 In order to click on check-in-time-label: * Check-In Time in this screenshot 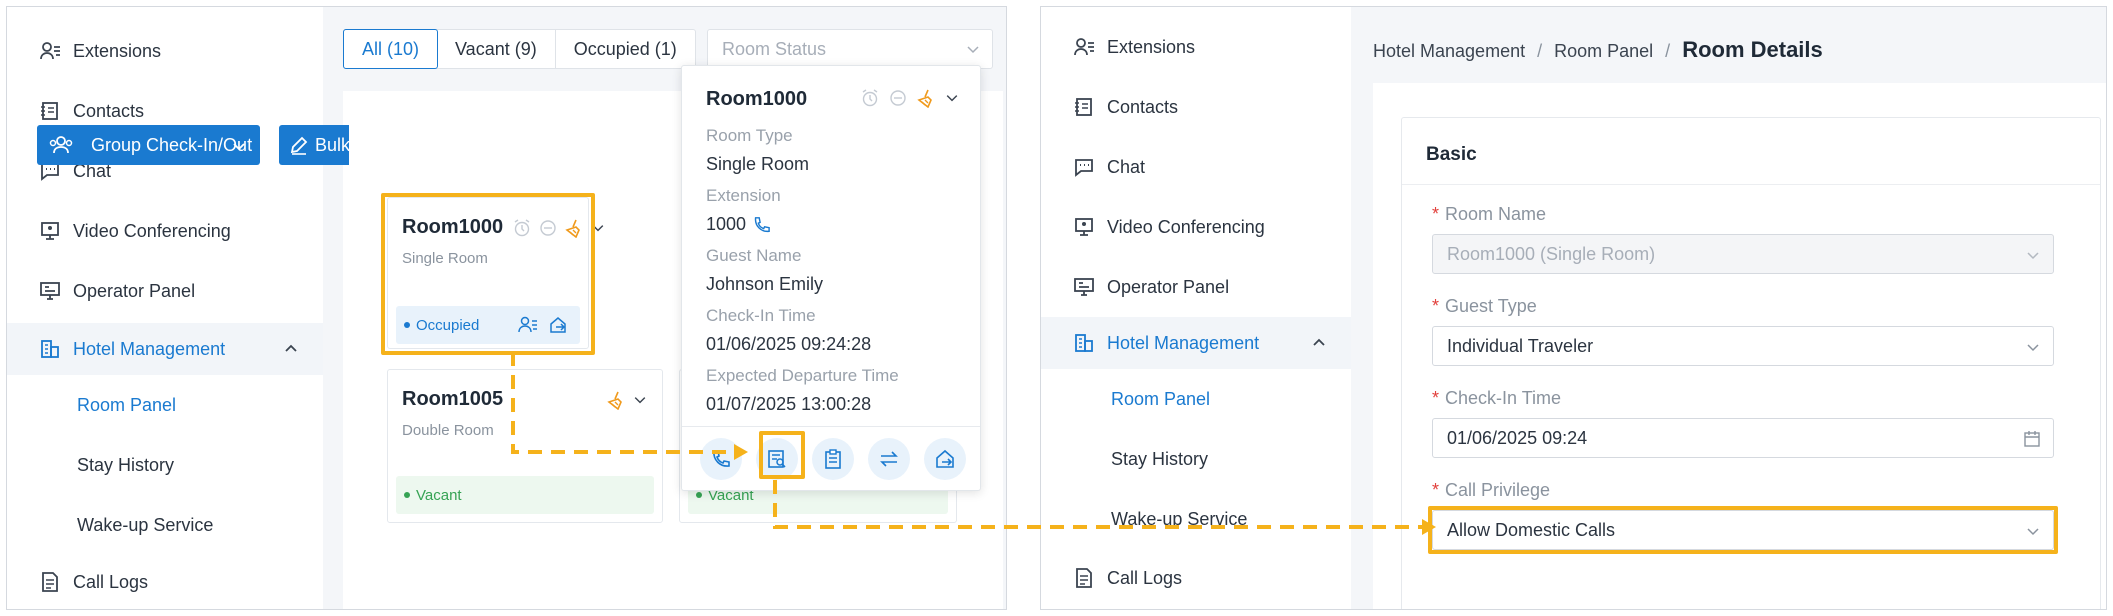, I will do `click(1497, 398)`.